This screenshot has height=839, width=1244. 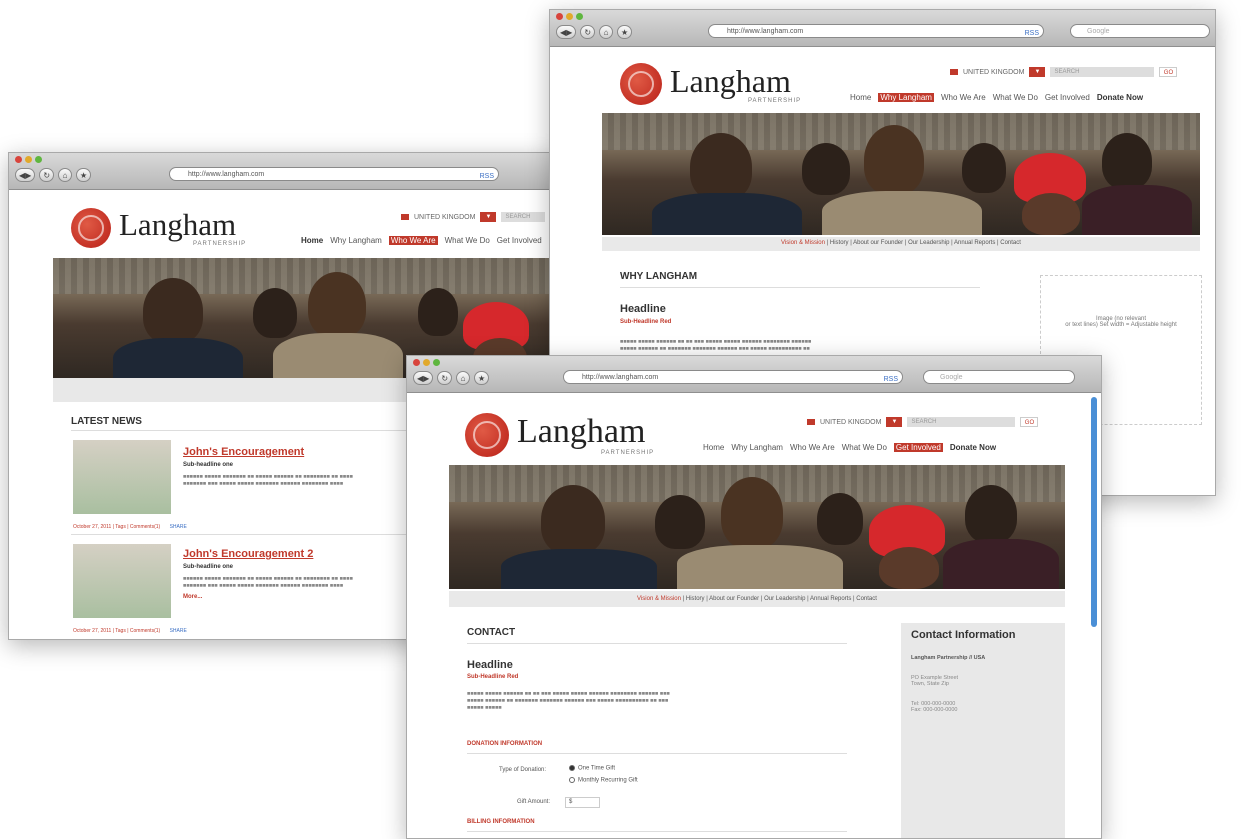 What do you see at coordinates (248, 554) in the screenshot?
I see `news-title-2: John's Encouragement 2` at bounding box center [248, 554].